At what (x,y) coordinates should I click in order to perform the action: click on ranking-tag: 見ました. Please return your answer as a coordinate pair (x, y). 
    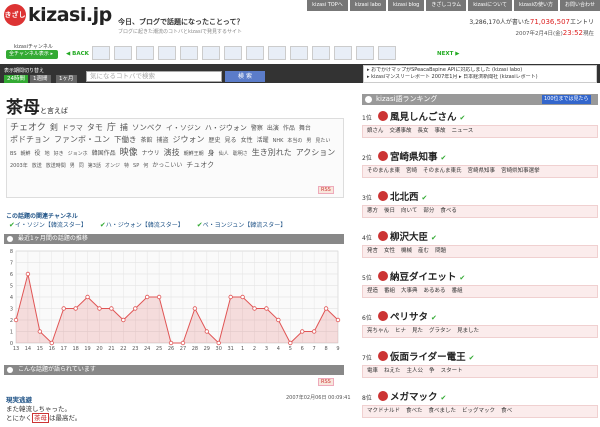
    Looking at the image, I should click on (468, 331).